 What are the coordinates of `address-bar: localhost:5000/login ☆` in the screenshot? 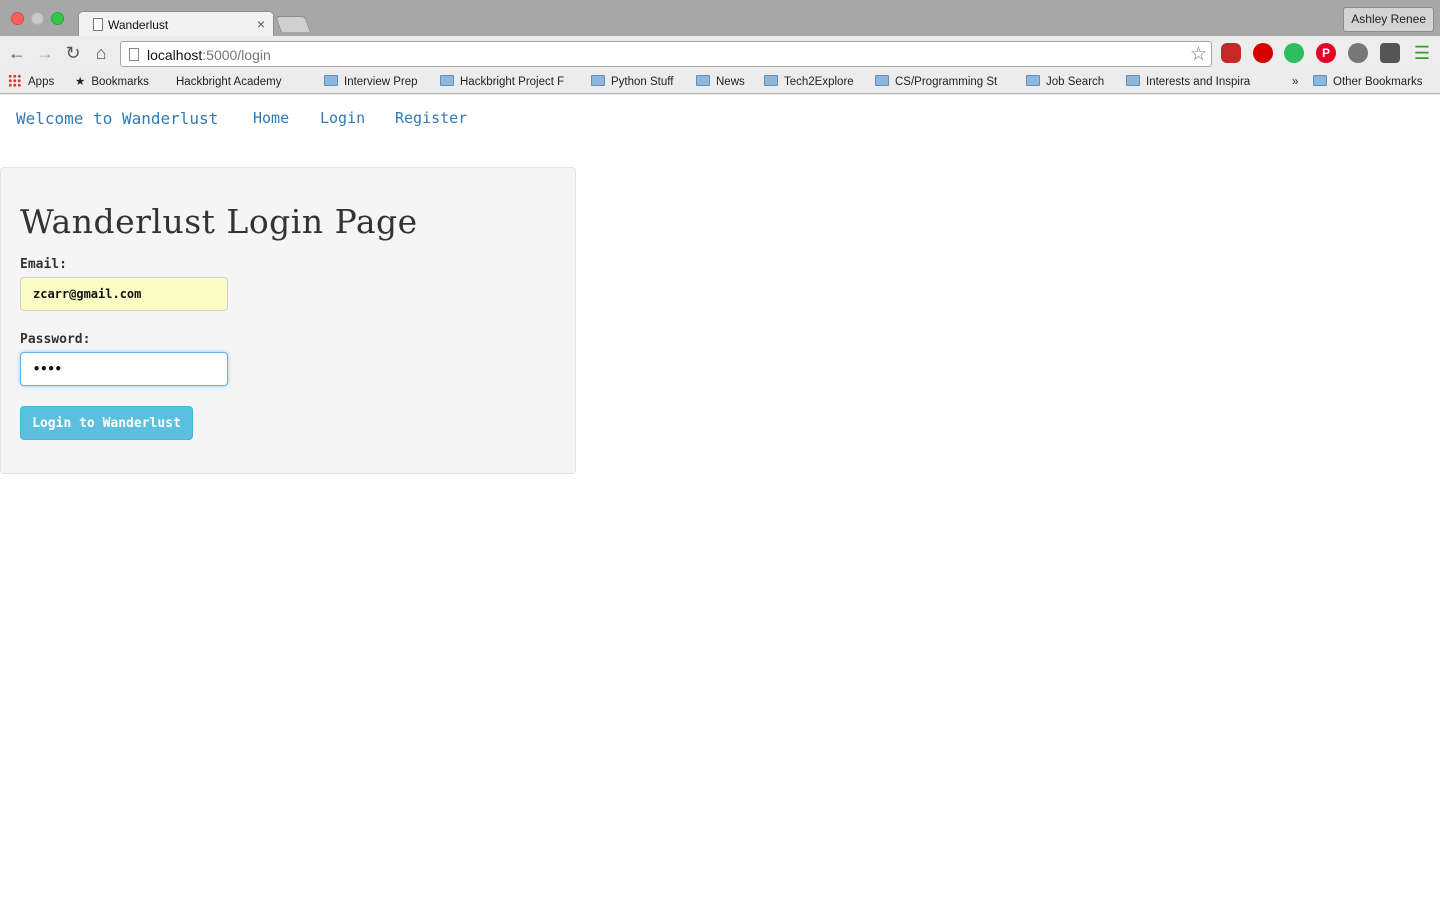 It's located at (666, 54).